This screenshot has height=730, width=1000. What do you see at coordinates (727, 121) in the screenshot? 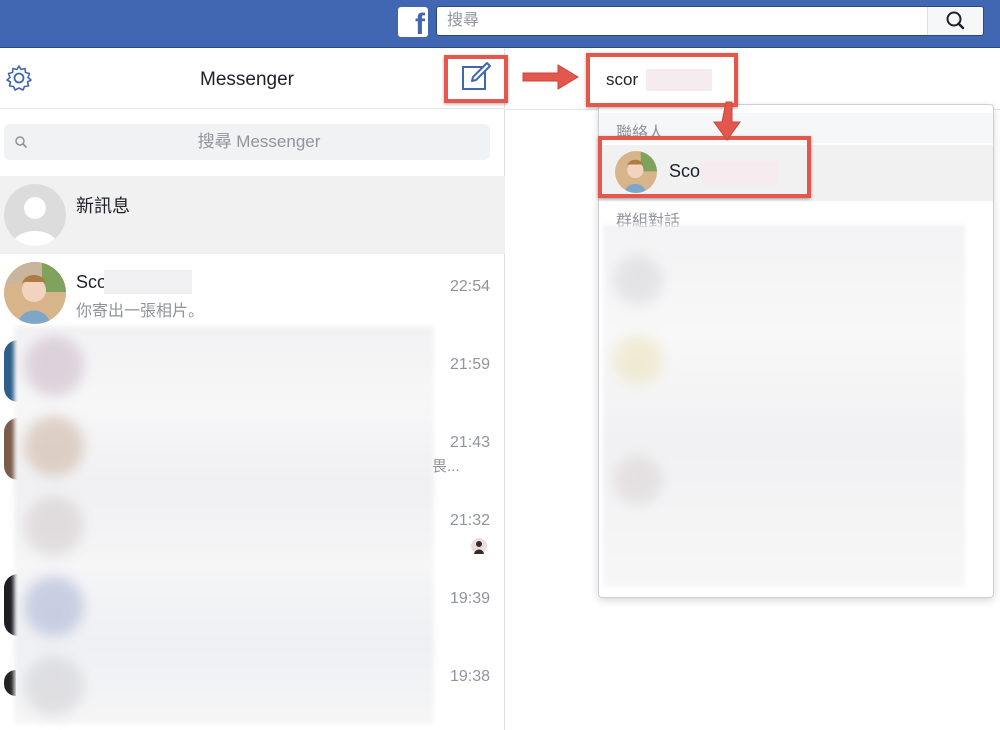
I see `annotation-arrow-down-icon` at bounding box center [727, 121].